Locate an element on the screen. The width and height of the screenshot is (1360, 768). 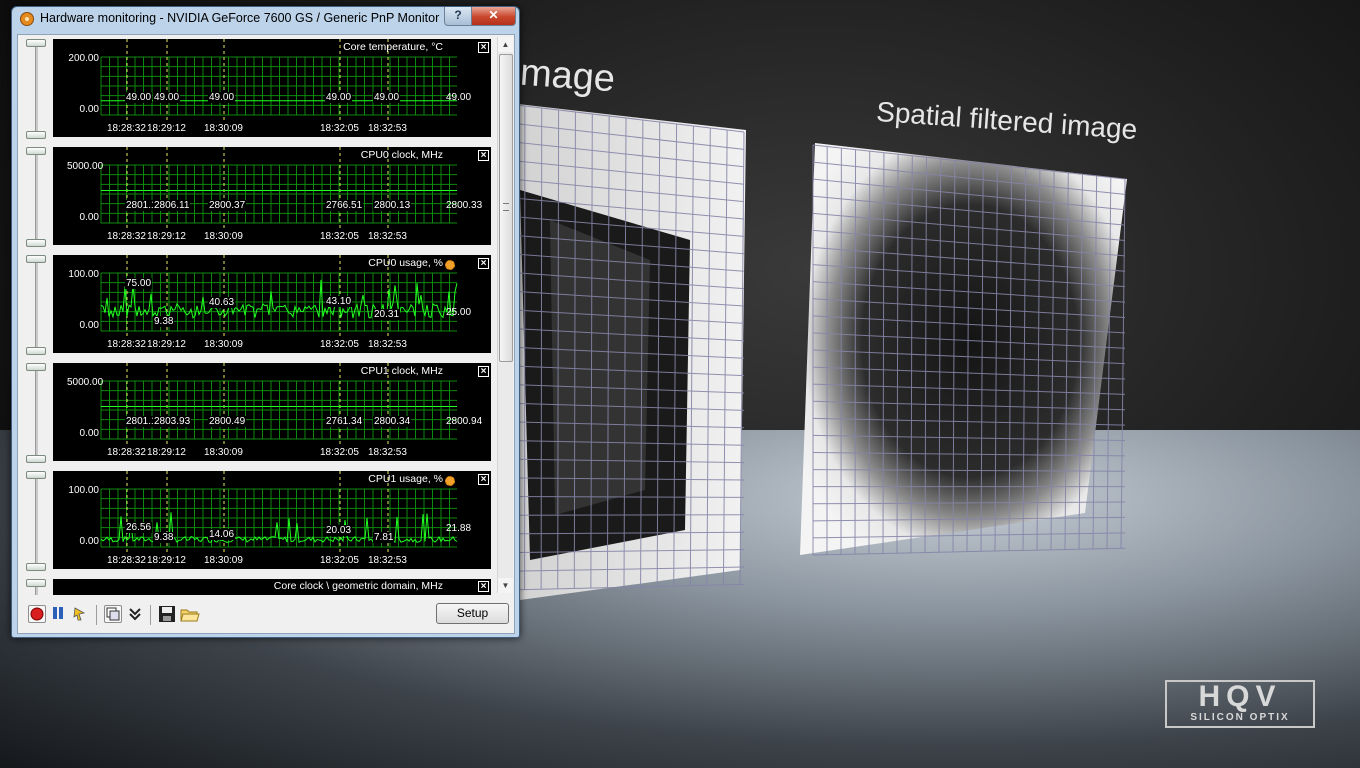
current-value-label: 25.00 is located at coordinates (459, 312).